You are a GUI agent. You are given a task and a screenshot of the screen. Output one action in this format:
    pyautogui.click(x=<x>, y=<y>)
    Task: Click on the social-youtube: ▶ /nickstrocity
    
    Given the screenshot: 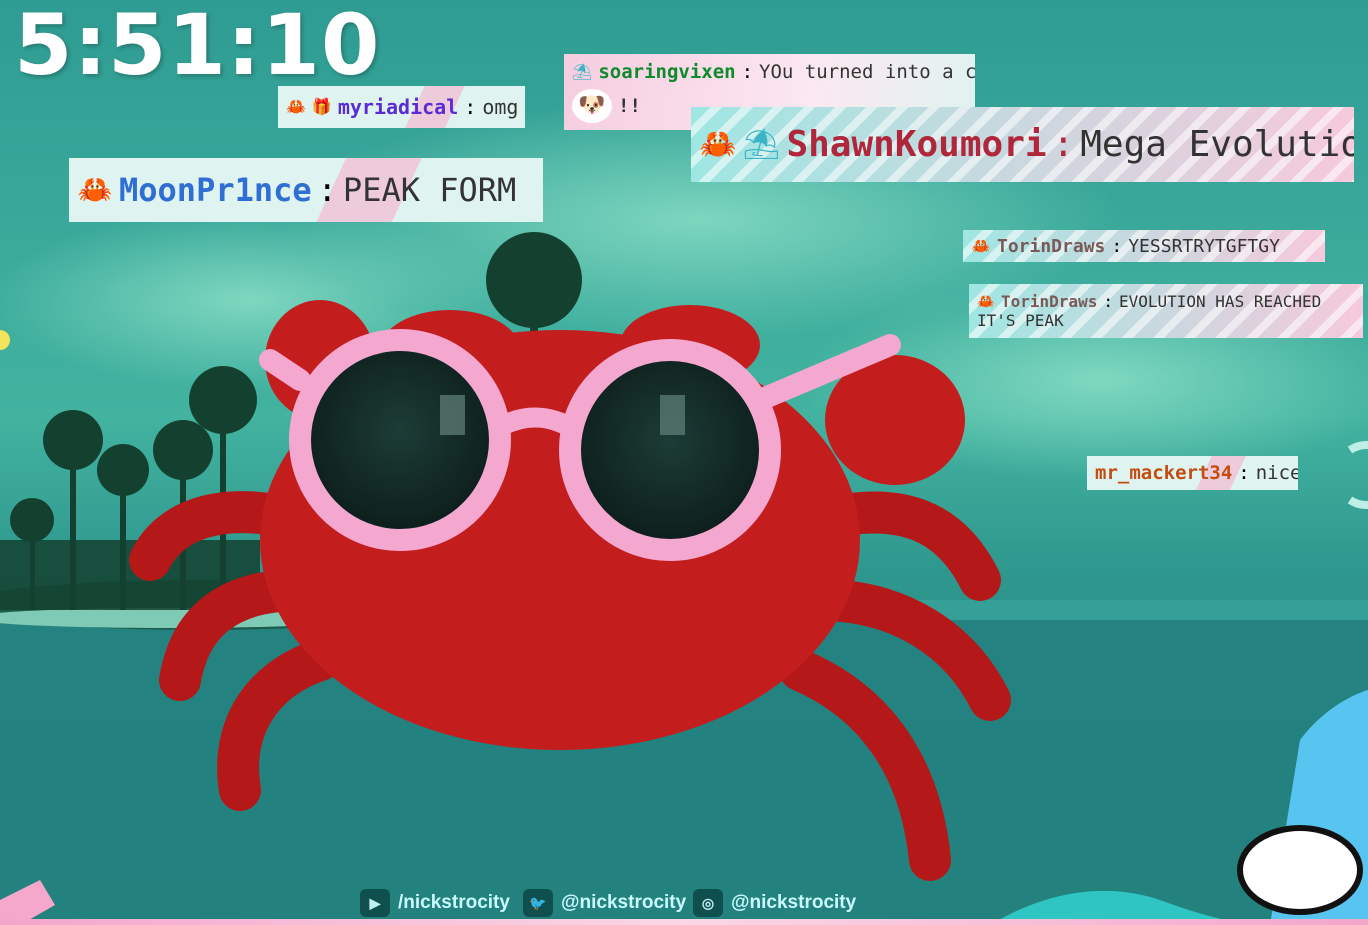 What is the action you would take?
    pyautogui.click(x=435, y=903)
    